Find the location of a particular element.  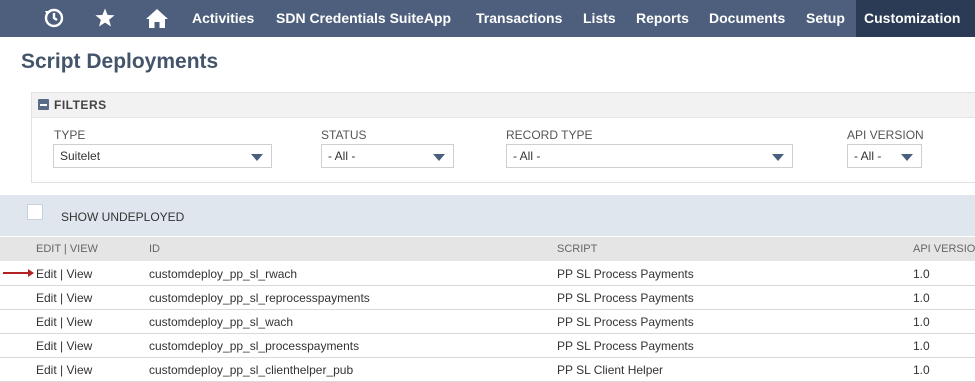

menu-reports: Reports is located at coordinates (662, 18).